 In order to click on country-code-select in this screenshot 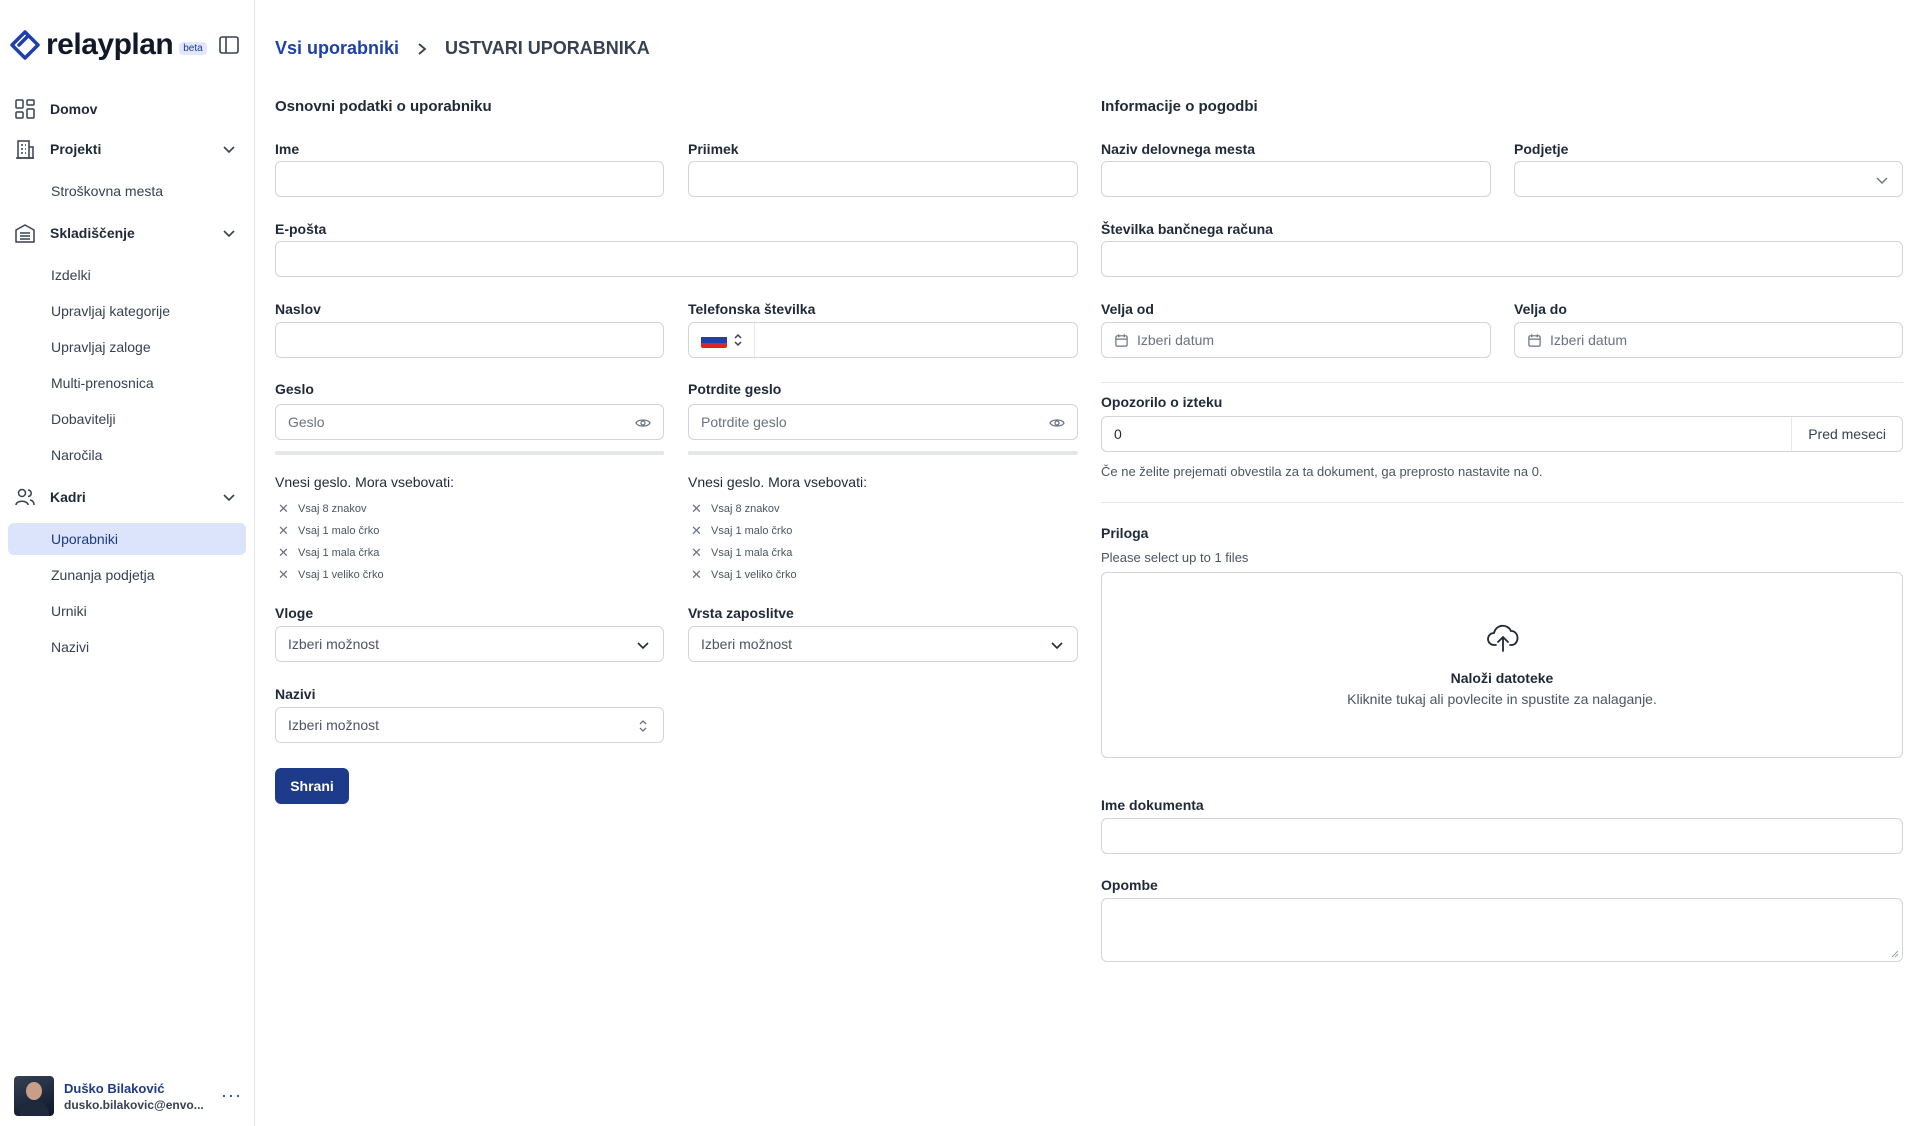, I will do `click(722, 340)`.